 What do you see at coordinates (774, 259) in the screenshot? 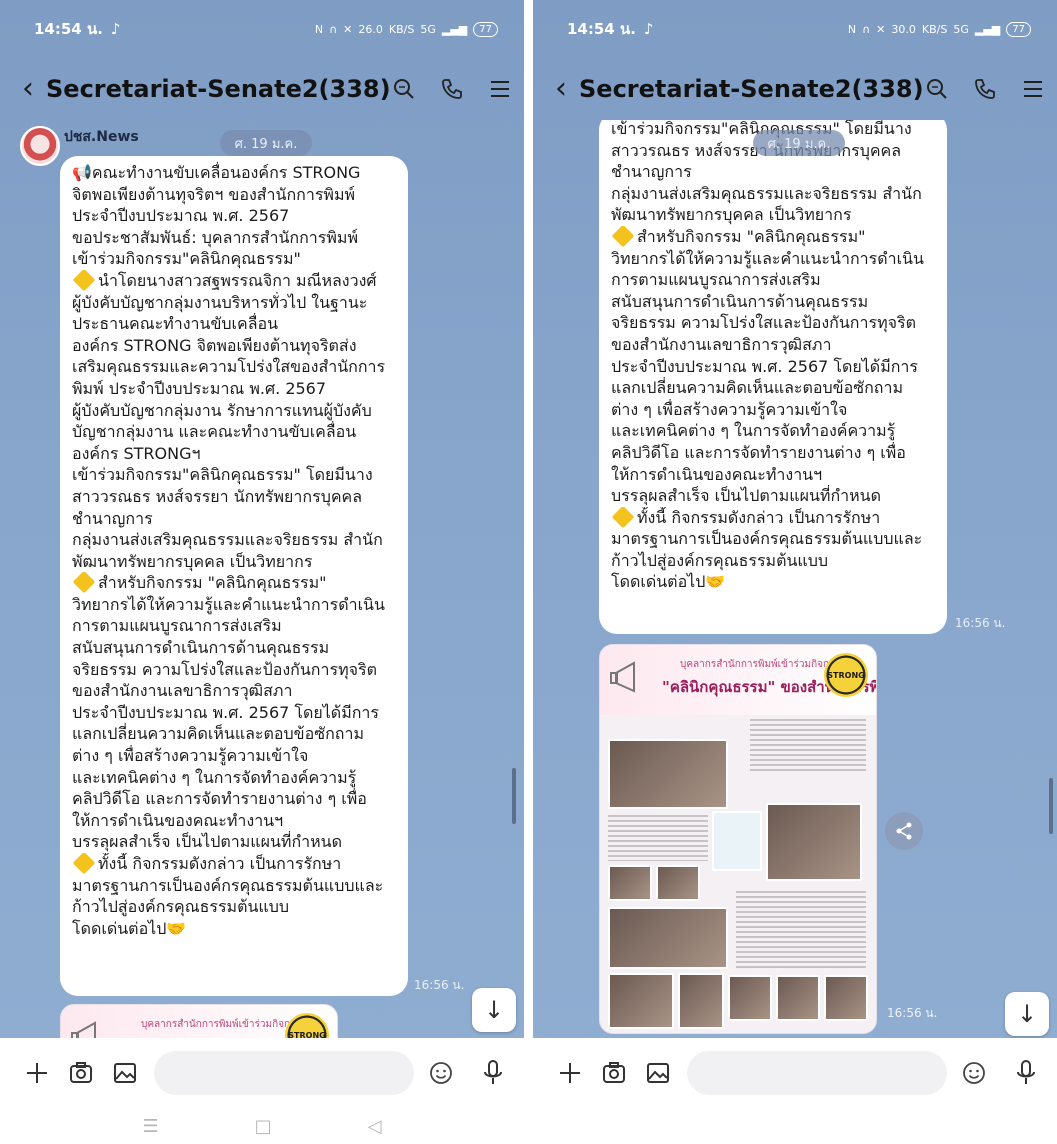
I see `message-line: วิทยากรได้ให้ความรู้และคำแนะนำการดำเนิน` at bounding box center [774, 259].